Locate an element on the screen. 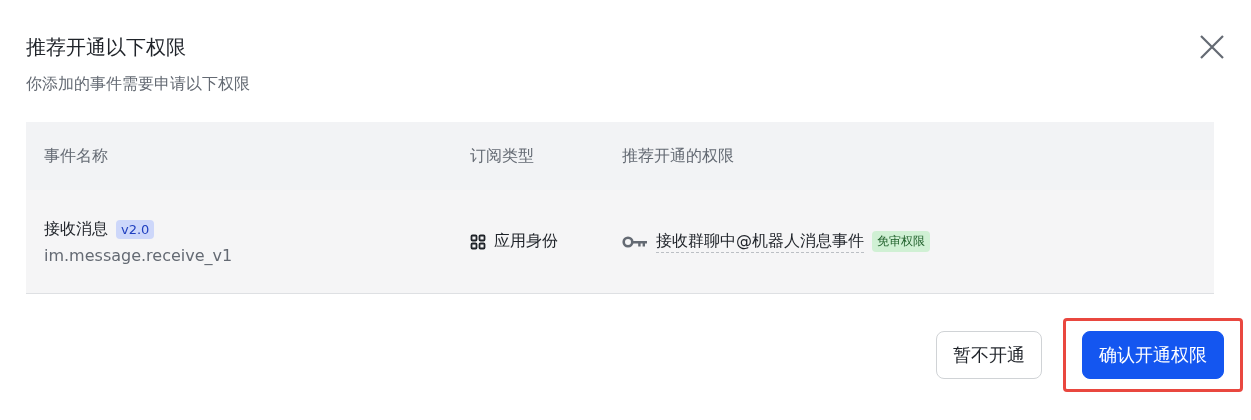 The image size is (1251, 420). column-header: 事件名称 is located at coordinates (76, 156).